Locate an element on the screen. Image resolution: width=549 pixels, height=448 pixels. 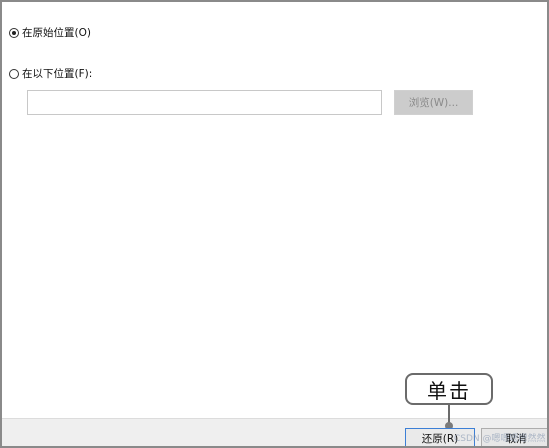
radio-original-location: 在原始位置(O) is located at coordinates (50, 32).